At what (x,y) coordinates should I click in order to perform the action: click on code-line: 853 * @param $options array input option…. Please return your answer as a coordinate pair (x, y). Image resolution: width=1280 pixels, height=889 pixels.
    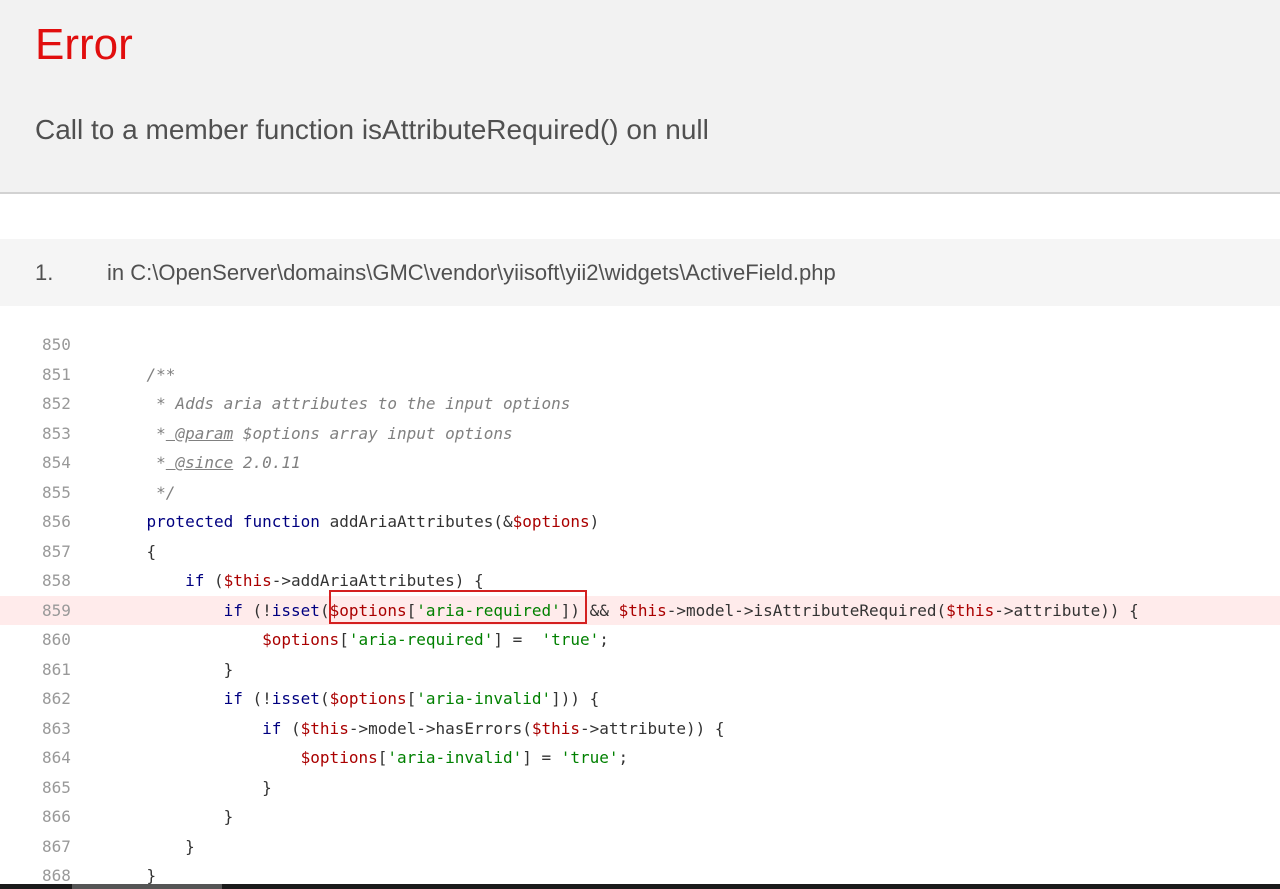
    Looking at the image, I should click on (640, 434).